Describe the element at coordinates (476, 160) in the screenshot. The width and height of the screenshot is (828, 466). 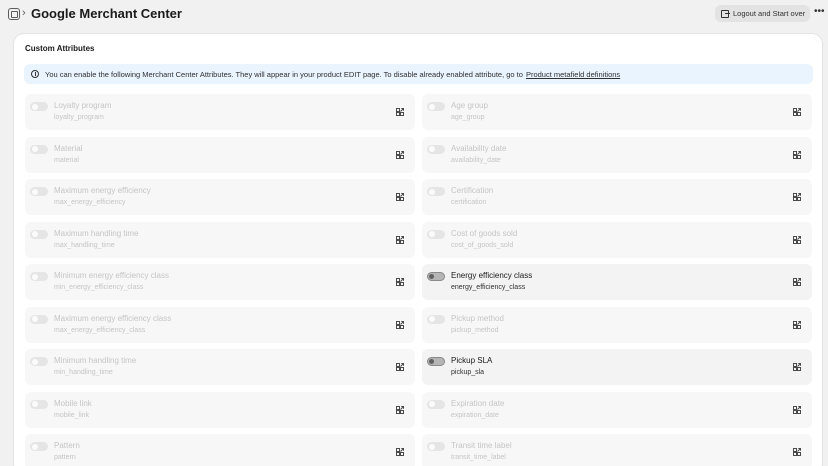
I see `attribute-key: availability_date` at that location.